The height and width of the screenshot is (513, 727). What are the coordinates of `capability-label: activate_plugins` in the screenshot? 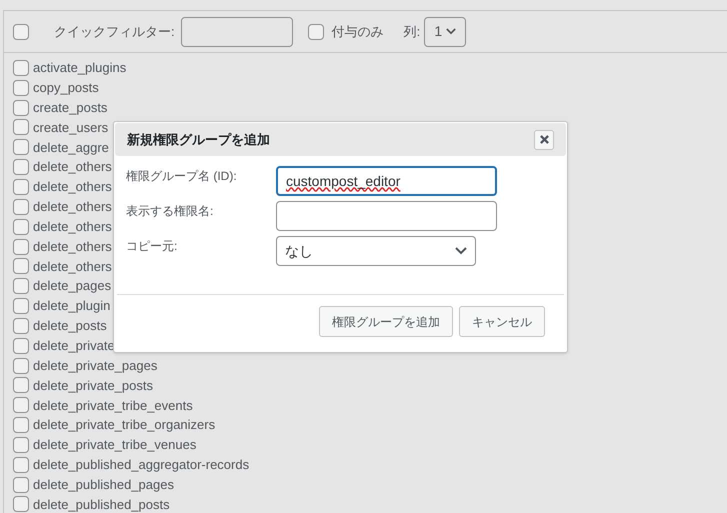 It's located at (79, 68).